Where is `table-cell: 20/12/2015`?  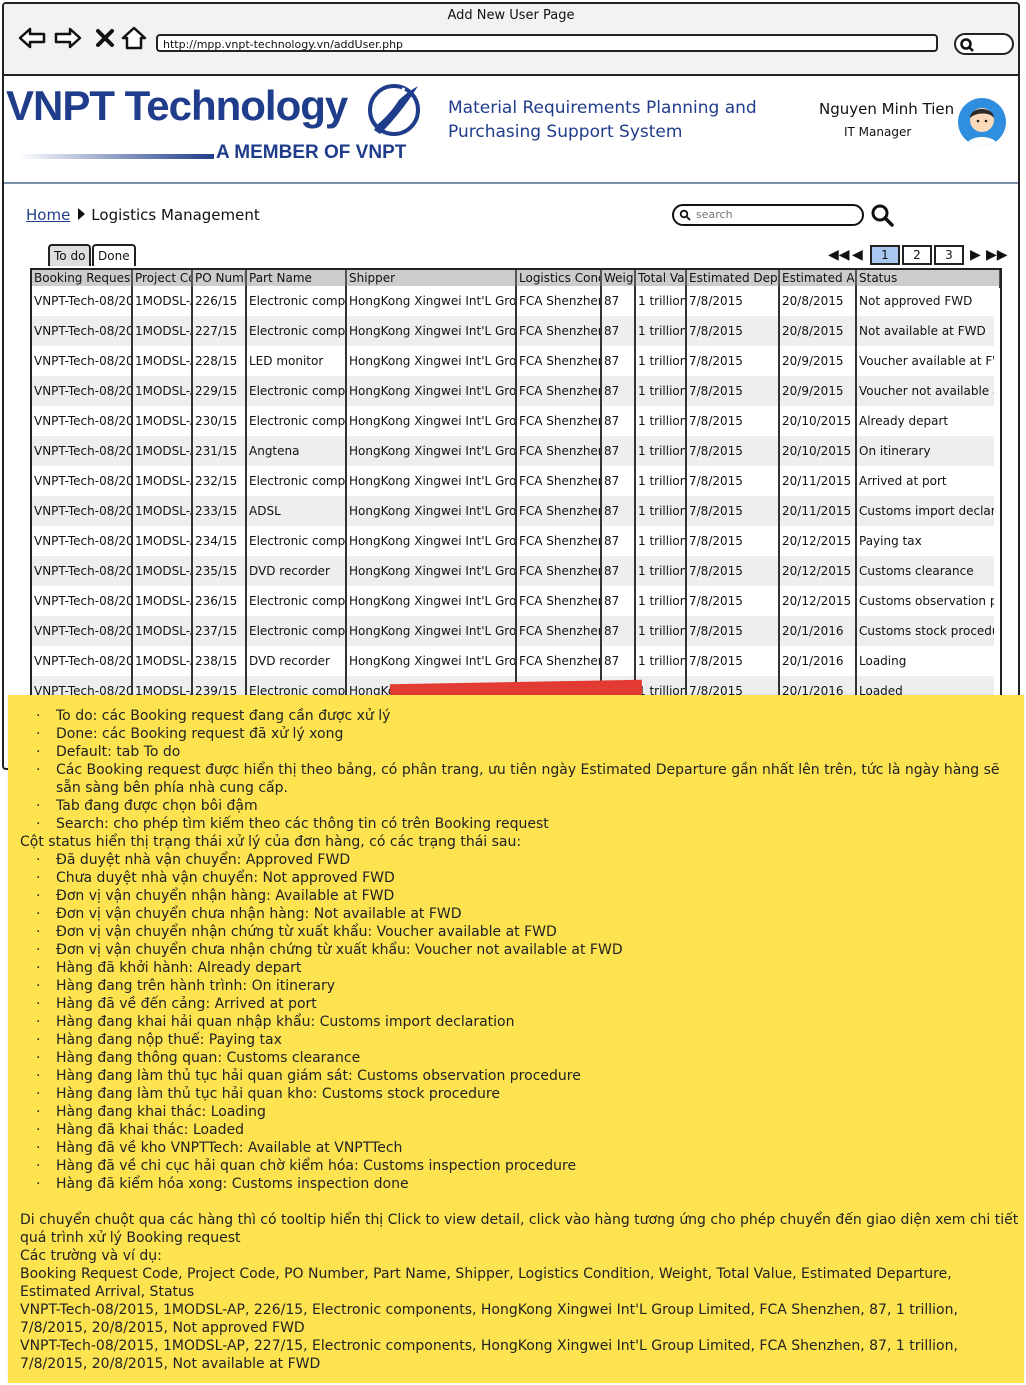 table-cell: 20/12/2015 is located at coordinates (818, 571).